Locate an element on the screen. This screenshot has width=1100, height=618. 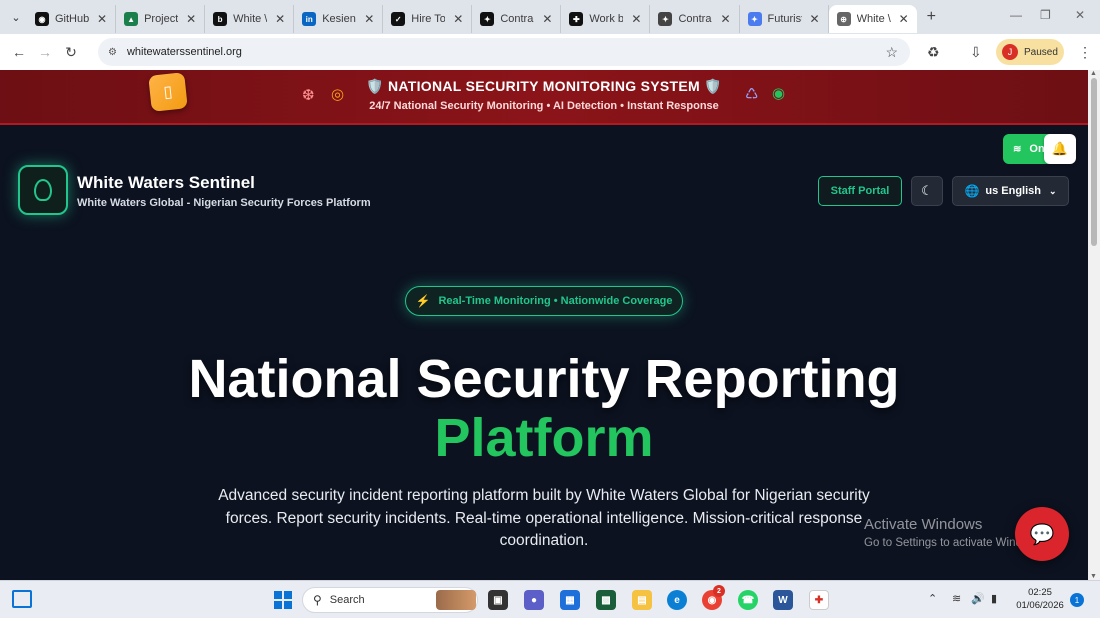
browser-tab: ▲ Project ✕ is located at coordinates (161, 19).